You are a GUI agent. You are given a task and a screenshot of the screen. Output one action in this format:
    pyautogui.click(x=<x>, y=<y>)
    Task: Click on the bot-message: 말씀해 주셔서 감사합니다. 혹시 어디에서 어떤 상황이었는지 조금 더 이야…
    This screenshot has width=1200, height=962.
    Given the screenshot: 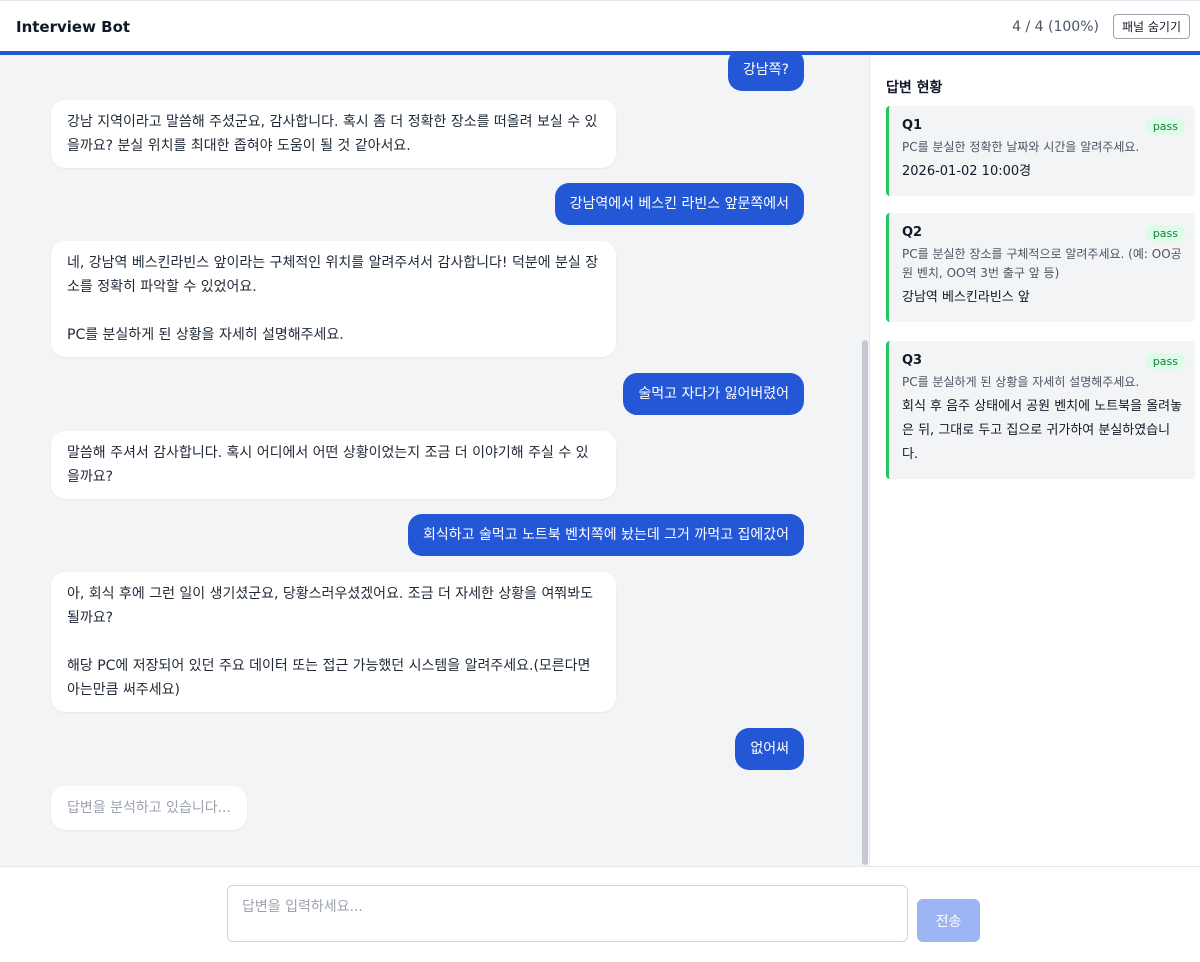 What is the action you would take?
    pyautogui.click(x=333, y=465)
    